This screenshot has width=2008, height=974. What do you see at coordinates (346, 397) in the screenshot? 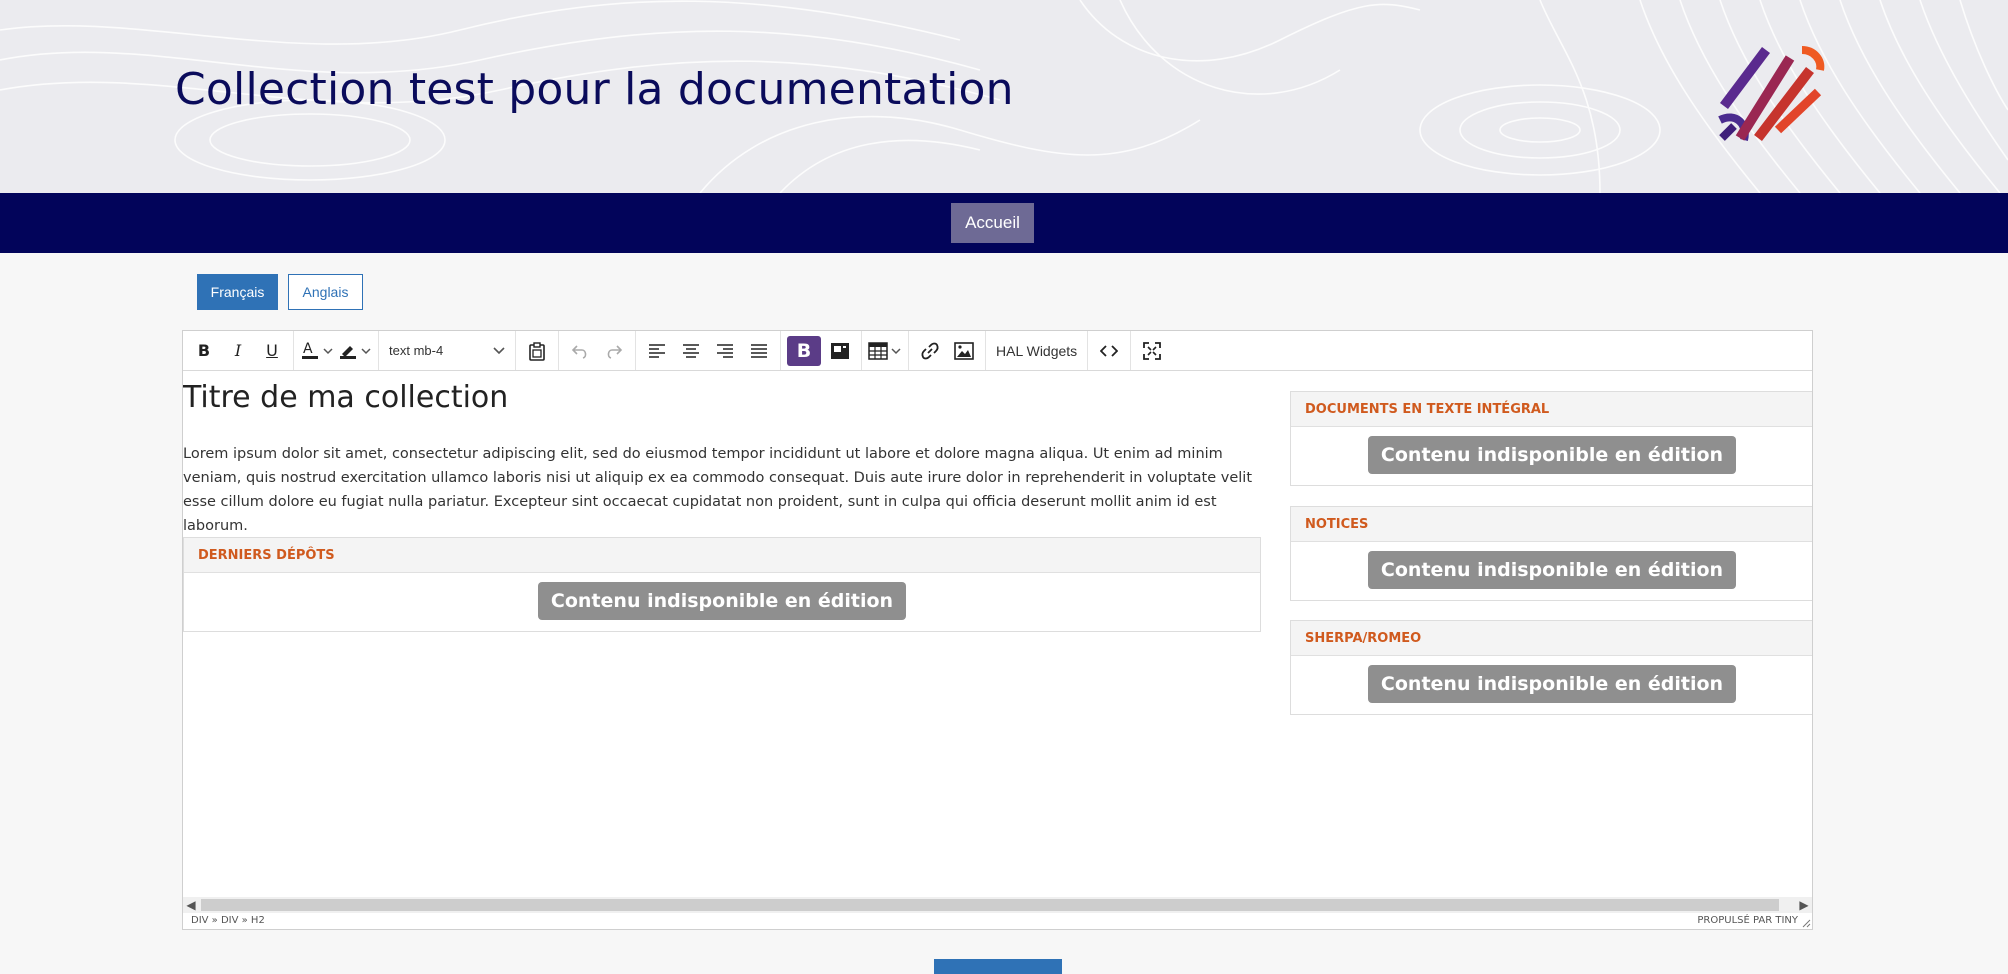
I see `collection-title: Titre de ma collection` at bounding box center [346, 397].